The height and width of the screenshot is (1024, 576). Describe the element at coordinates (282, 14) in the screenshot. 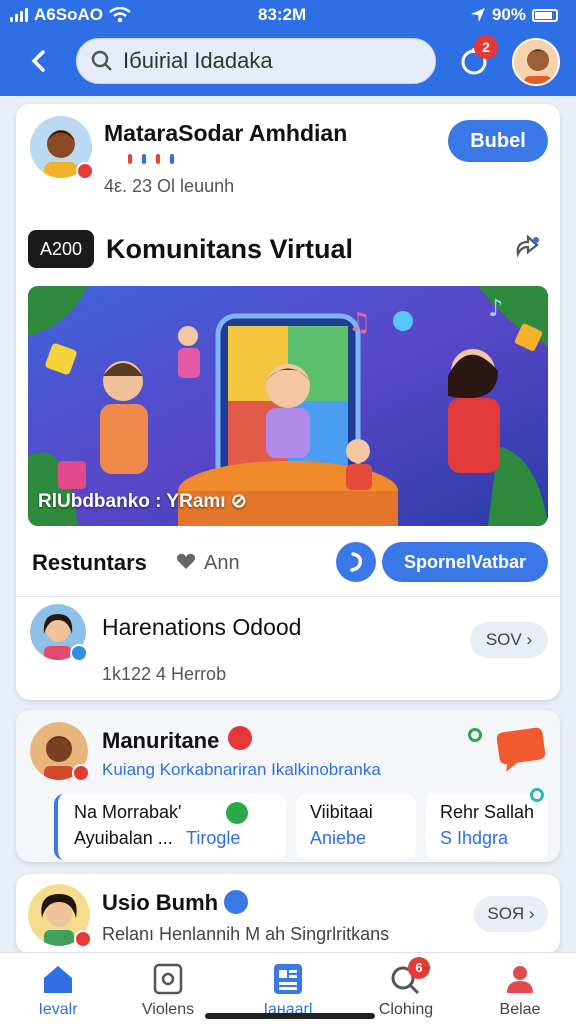

I see `status-time: 83:2M` at that location.